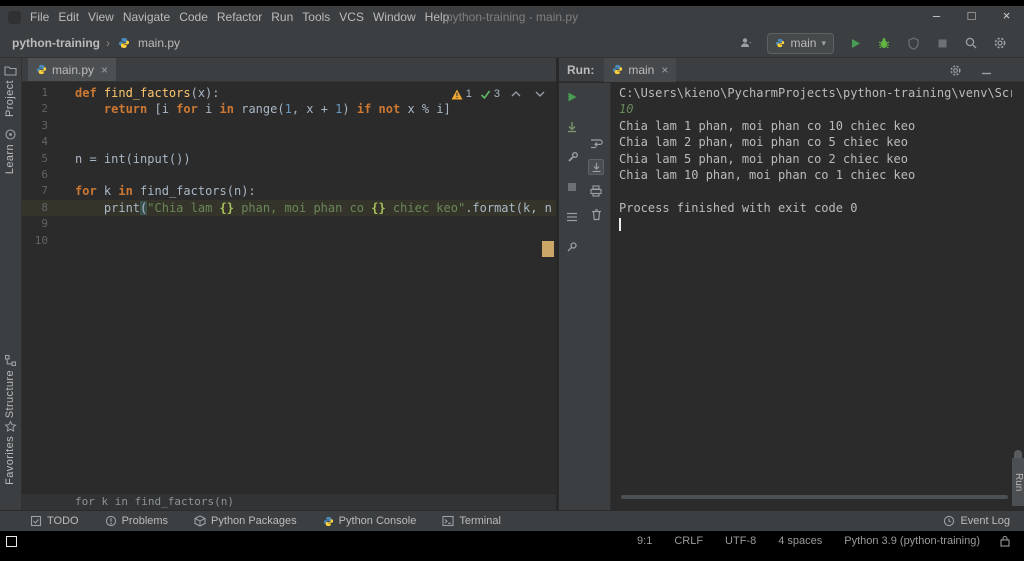 The width and height of the screenshot is (1024, 561). Describe the element at coordinates (970, 70) in the screenshot. I see `run-window-actions` at that location.